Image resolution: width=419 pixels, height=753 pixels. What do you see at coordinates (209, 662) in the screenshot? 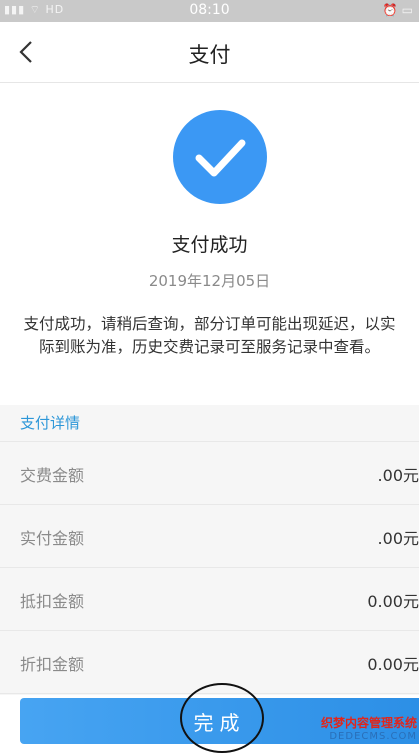
I see `detail-row: 折扣金额 0.00元` at bounding box center [209, 662].